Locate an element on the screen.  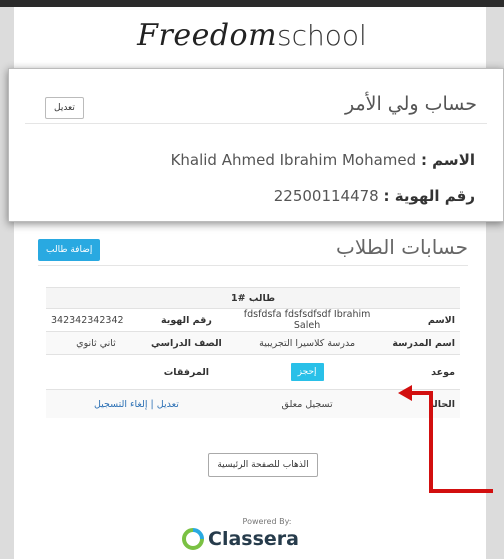
annotation-arrow-vertical is located at coordinates (431, 442).